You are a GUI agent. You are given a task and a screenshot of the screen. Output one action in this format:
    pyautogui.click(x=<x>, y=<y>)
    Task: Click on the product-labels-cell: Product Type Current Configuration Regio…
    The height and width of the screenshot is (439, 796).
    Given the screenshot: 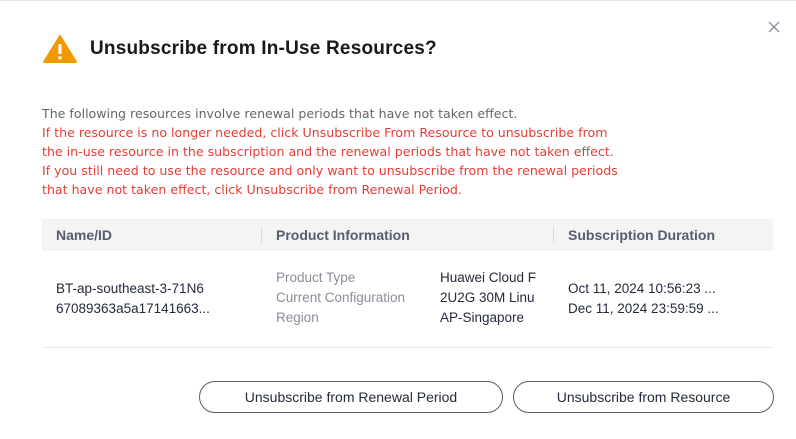 What is the action you would take?
    pyautogui.click(x=354, y=298)
    